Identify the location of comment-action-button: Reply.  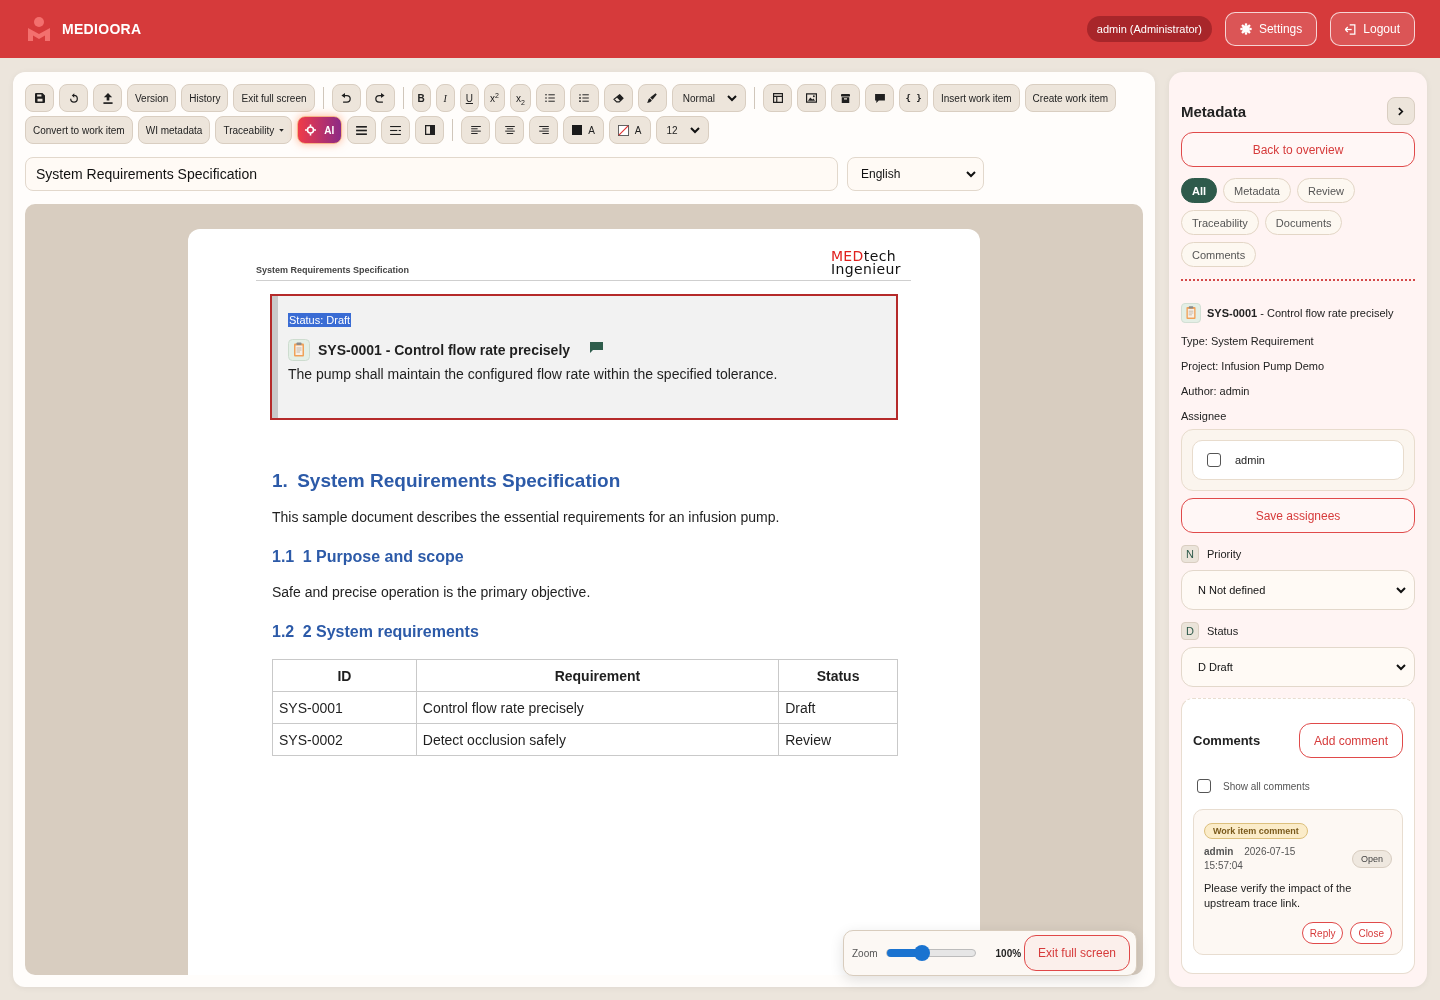
(1322, 933).